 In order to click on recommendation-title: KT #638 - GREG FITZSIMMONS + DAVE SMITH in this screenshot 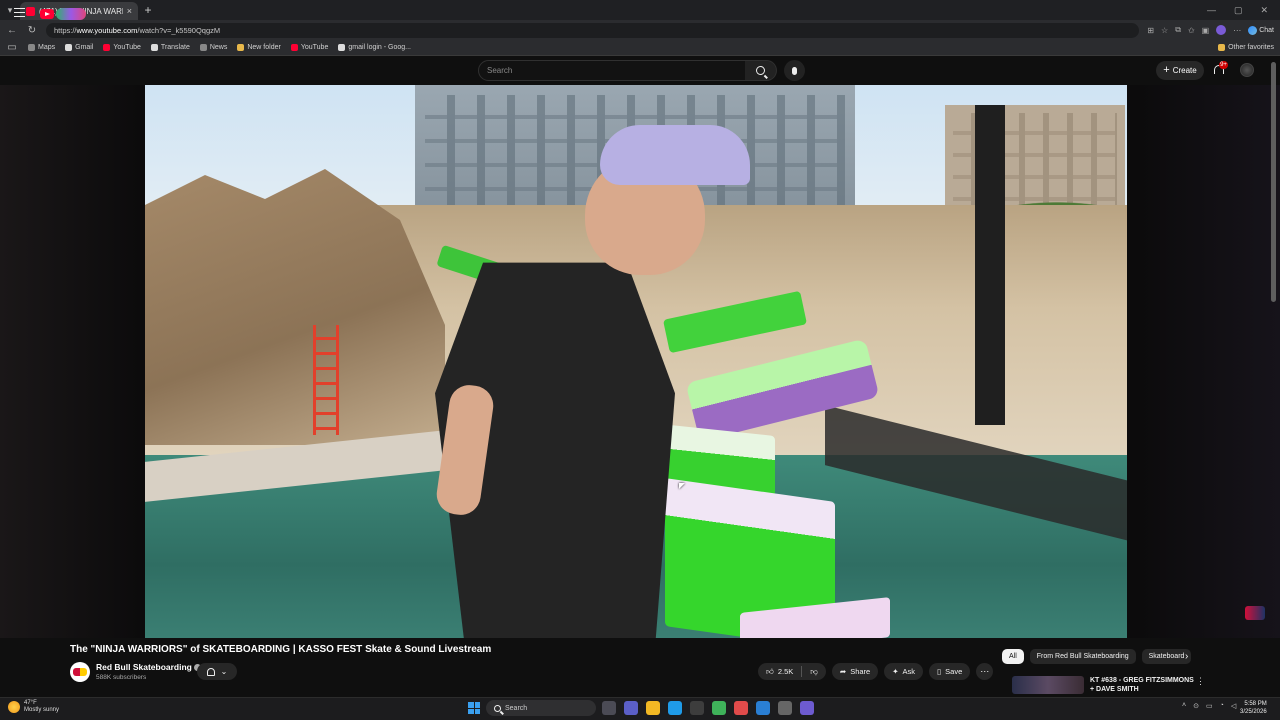, I will do `click(1142, 685)`.